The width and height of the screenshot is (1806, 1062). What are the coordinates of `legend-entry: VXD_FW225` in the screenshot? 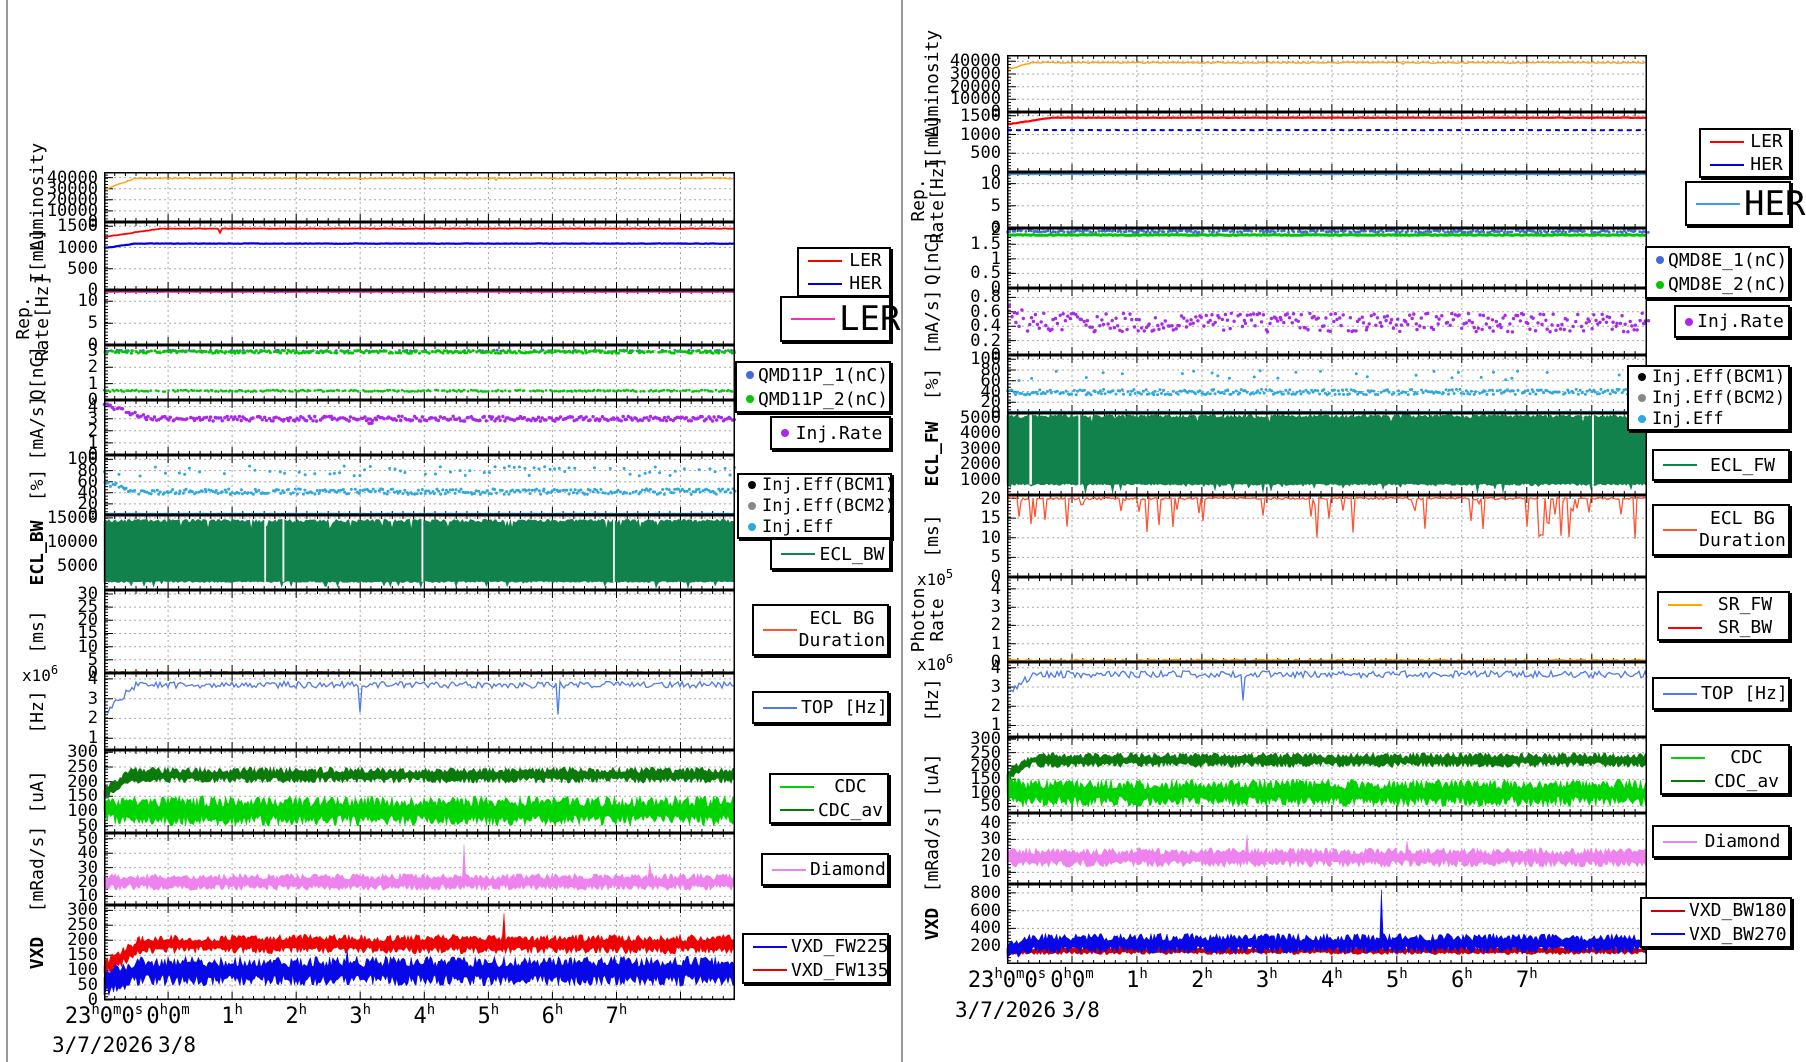 It's located at (816, 947).